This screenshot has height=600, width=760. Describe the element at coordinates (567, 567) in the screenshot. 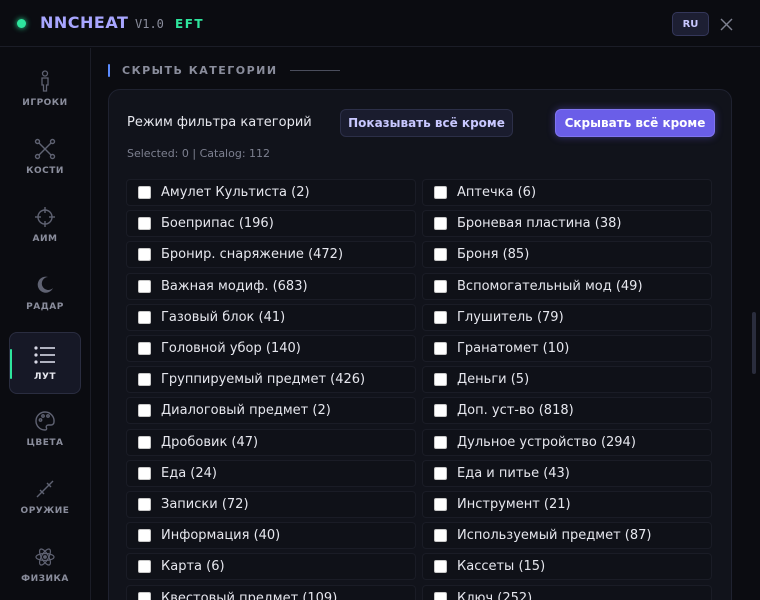

I see `category-item: Кассеты (15)` at that location.